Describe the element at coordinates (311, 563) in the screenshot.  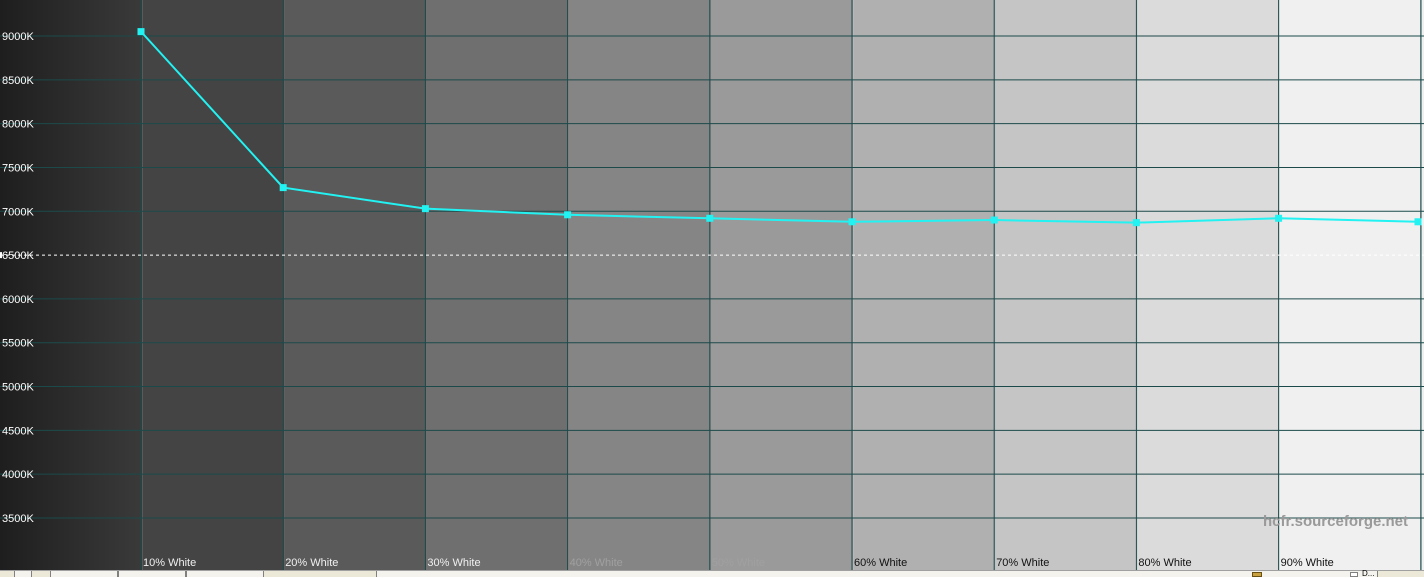
I see `x-tick-label: 20% White` at that location.